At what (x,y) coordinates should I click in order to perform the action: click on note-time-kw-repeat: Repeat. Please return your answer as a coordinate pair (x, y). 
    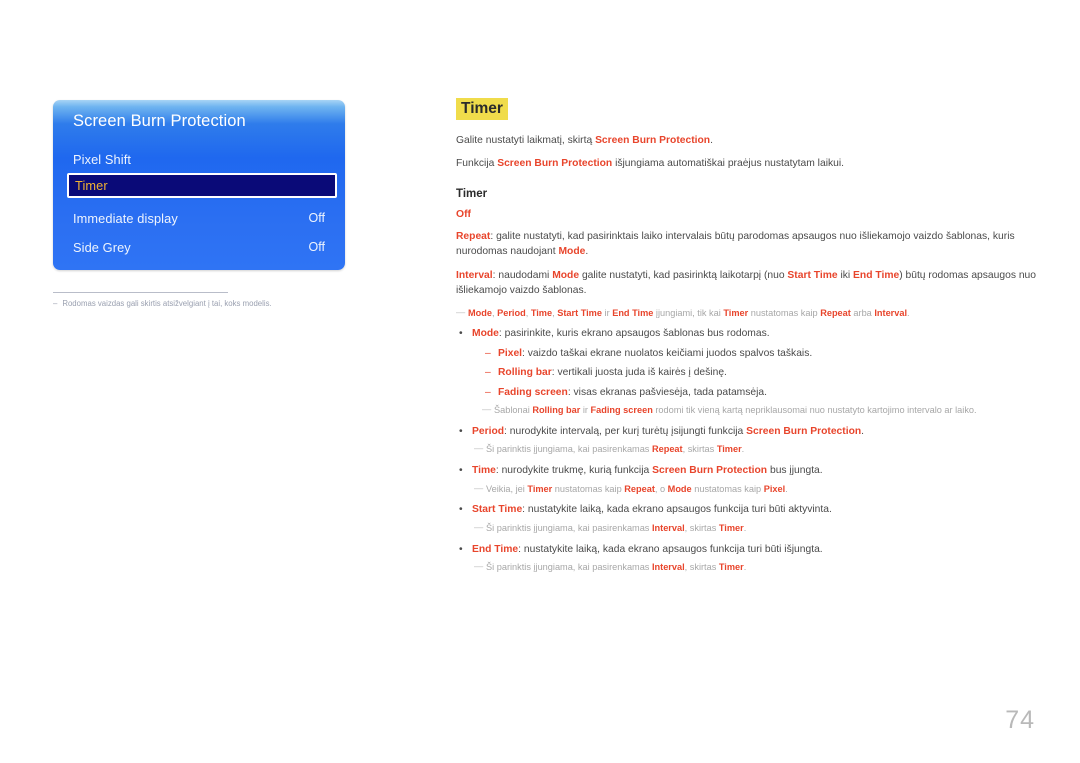
    Looking at the image, I should click on (639, 488).